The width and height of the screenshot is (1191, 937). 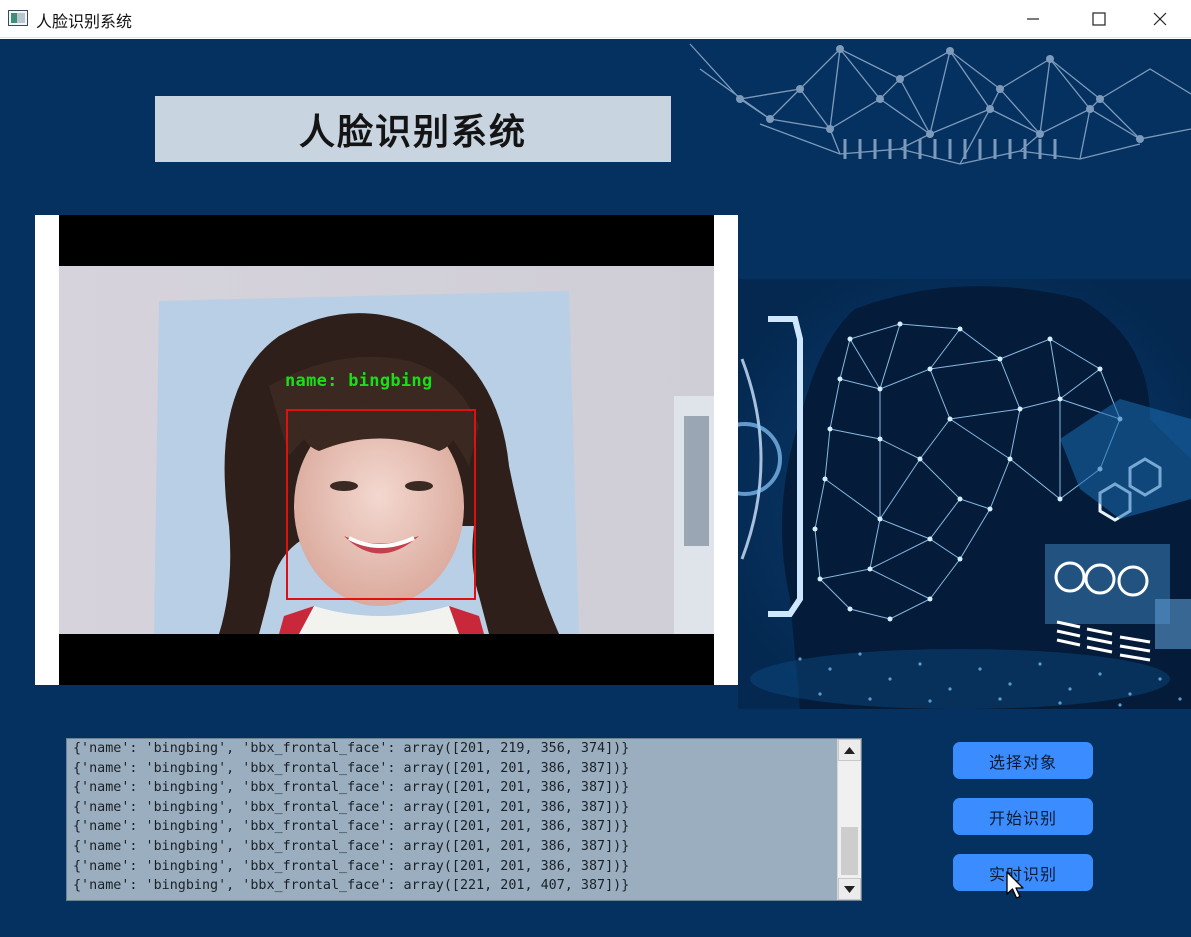 I want to click on triangle-down-icon, so click(x=849, y=889).